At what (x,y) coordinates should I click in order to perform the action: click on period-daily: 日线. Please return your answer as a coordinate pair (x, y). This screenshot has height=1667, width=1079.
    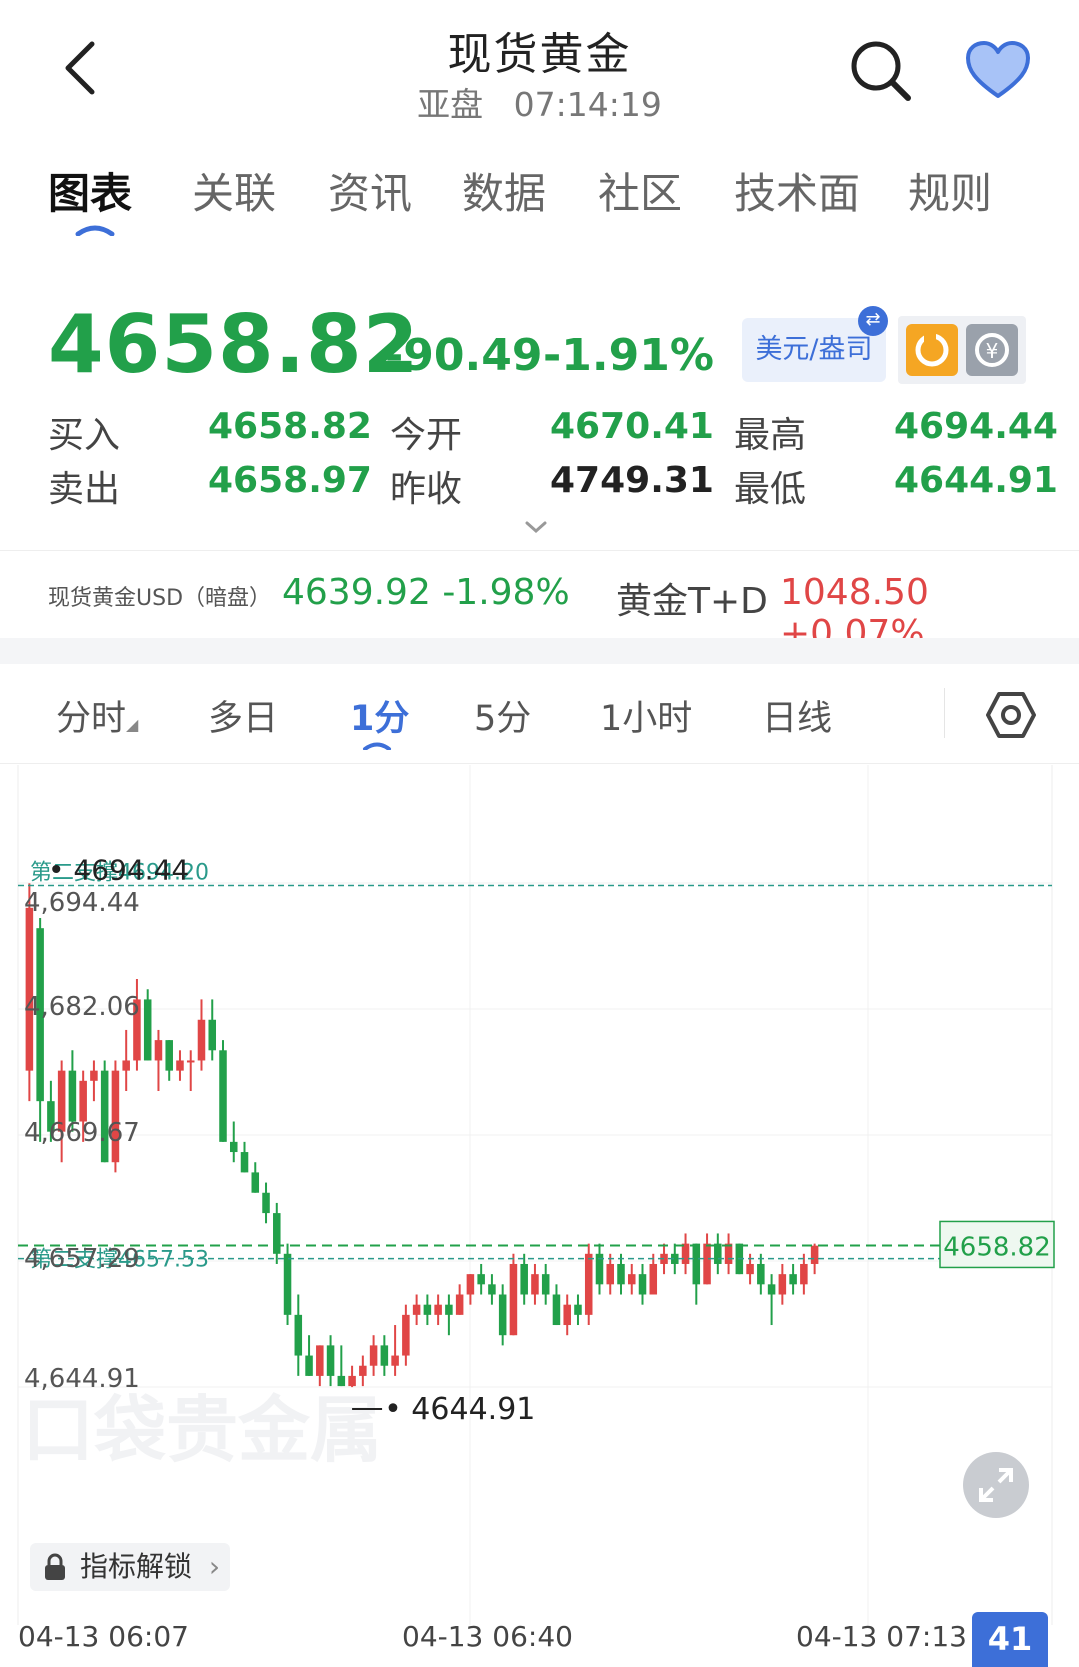
    Looking at the image, I should click on (797, 715).